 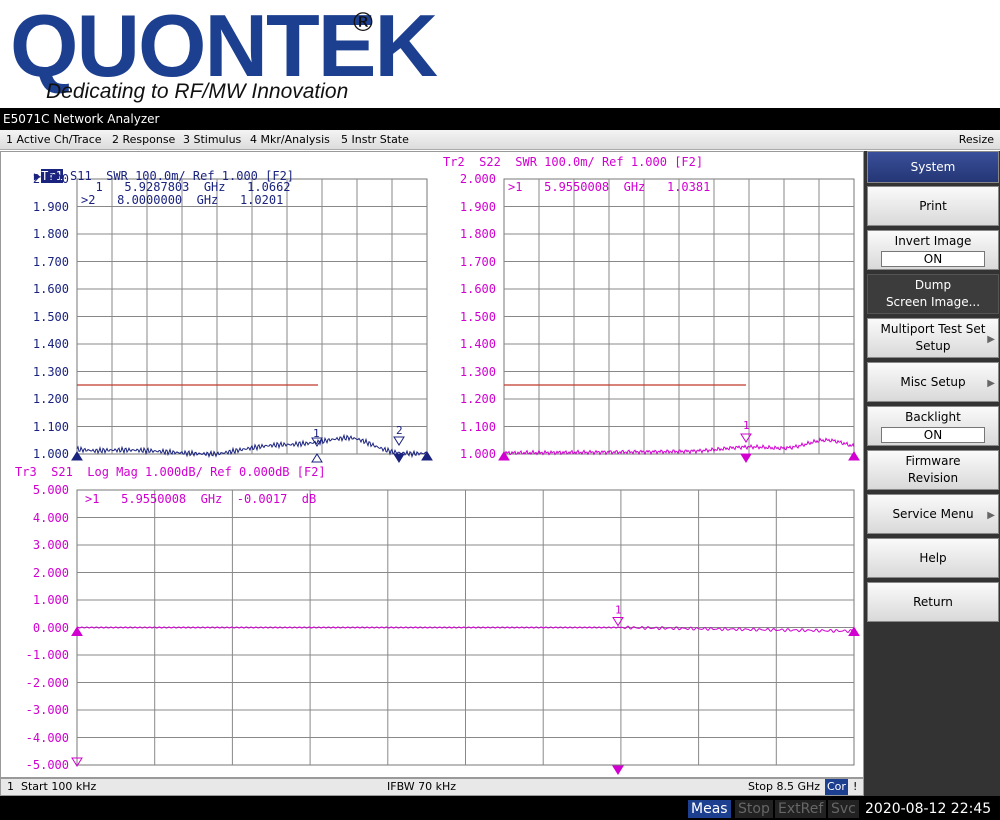 I want to click on softkey-misc-setup: Misc Setup ▶, so click(x=933, y=382).